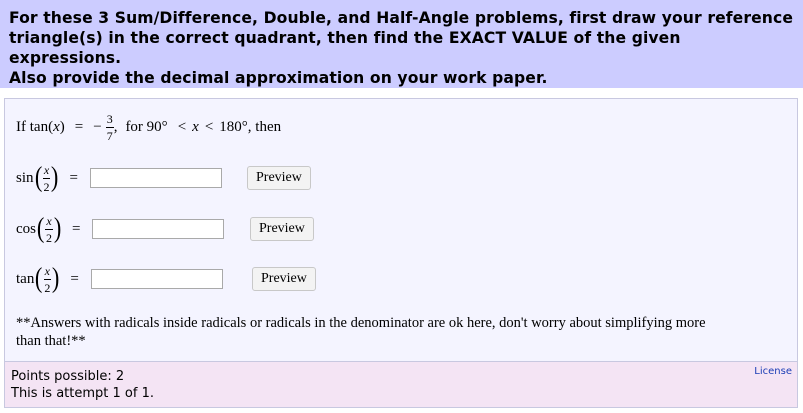 The width and height of the screenshot is (803, 413). I want to click on stem-equals: =, so click(79, 126).